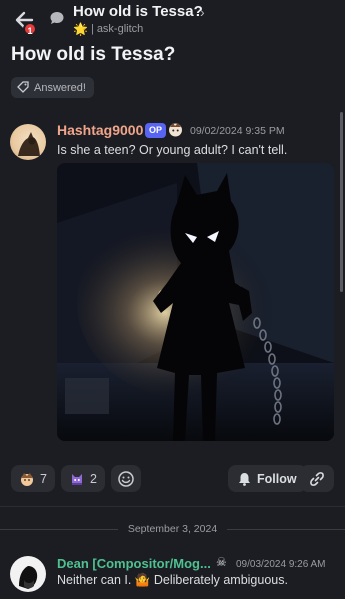 Image resolution: width=345 pixels, height=599 pixels. I want to click on channel-star-icon: 🌟, so click(80, 29).